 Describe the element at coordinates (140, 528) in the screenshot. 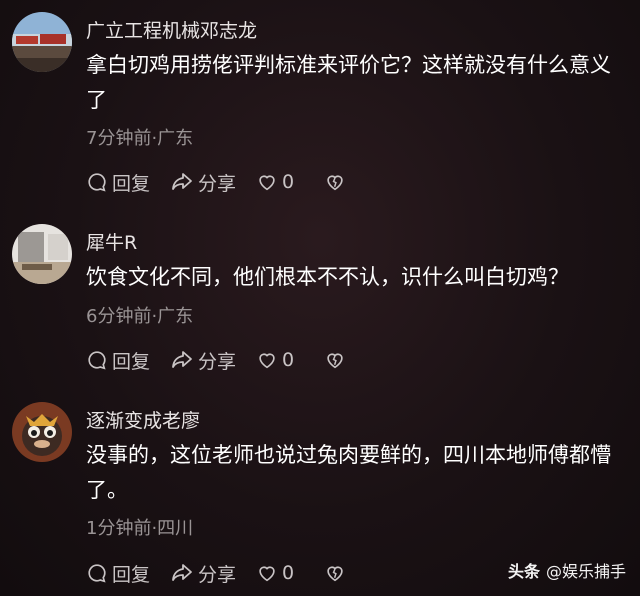

I see `comment-meta: 1分钟前·四川` at that location.